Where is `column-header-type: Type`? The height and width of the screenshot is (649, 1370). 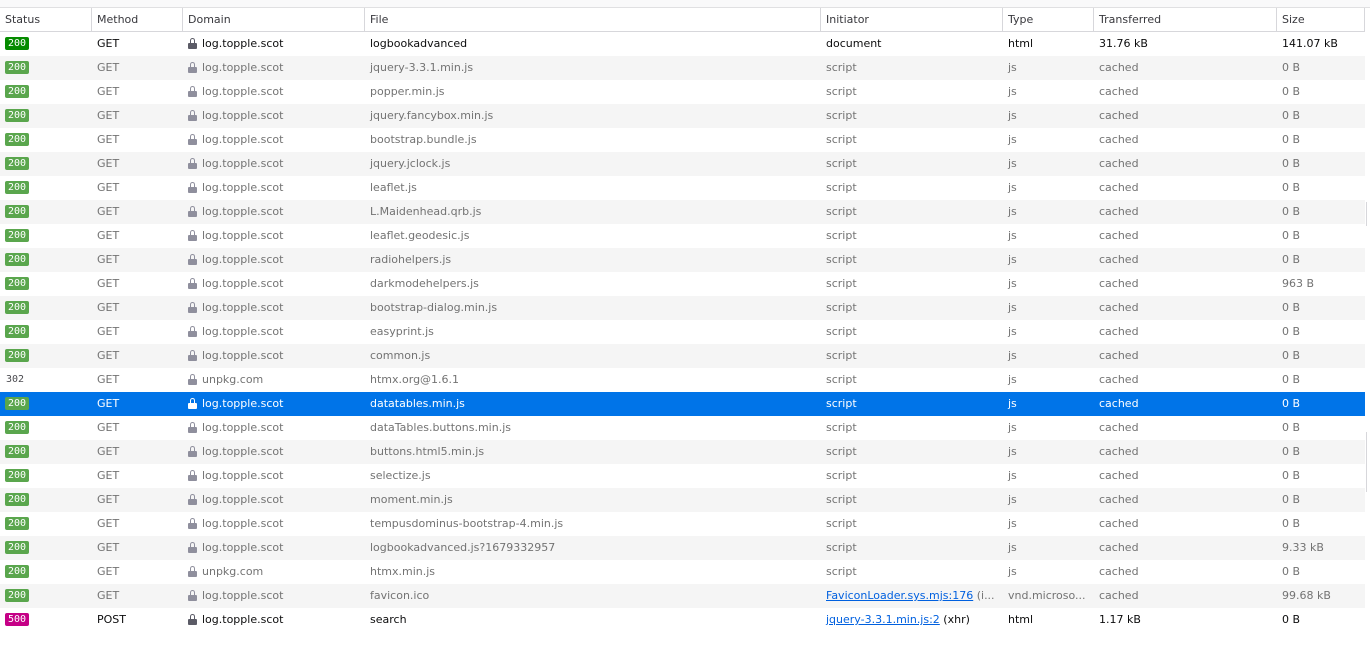 column-header-type: Type is located at coordinates (1048, 19).